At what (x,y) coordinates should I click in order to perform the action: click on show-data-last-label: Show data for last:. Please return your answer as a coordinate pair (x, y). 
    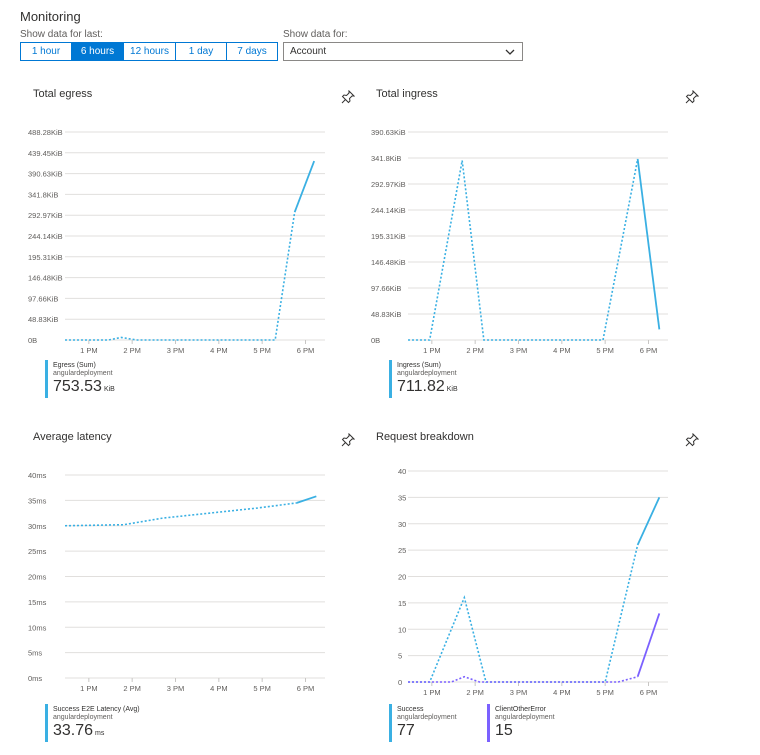
    Looking at the image, I should click on (61, 34).